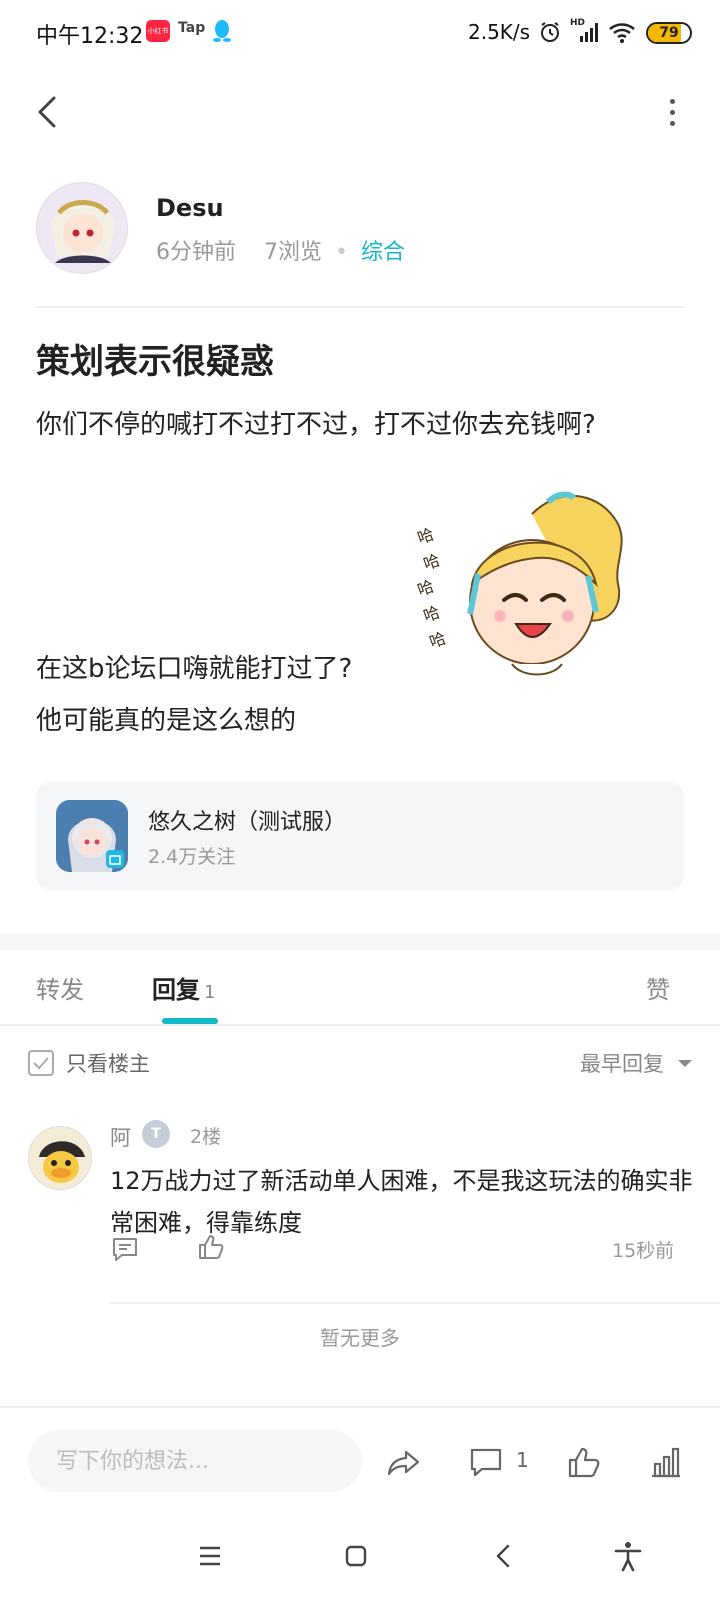  What do you see at coordinates (550, 32) in the screenshot?
I see `alarm-icon` at bounding box center [550, 32].